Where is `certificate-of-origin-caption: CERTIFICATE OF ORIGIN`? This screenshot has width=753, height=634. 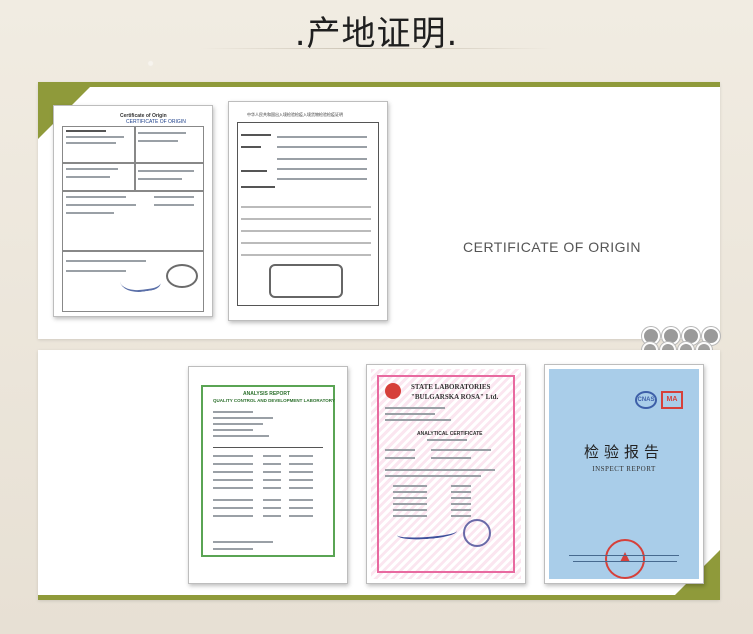
certificate-of-origin-caption: CERTIFICATE OF ORIGIN is located at coordinates (552, 247).